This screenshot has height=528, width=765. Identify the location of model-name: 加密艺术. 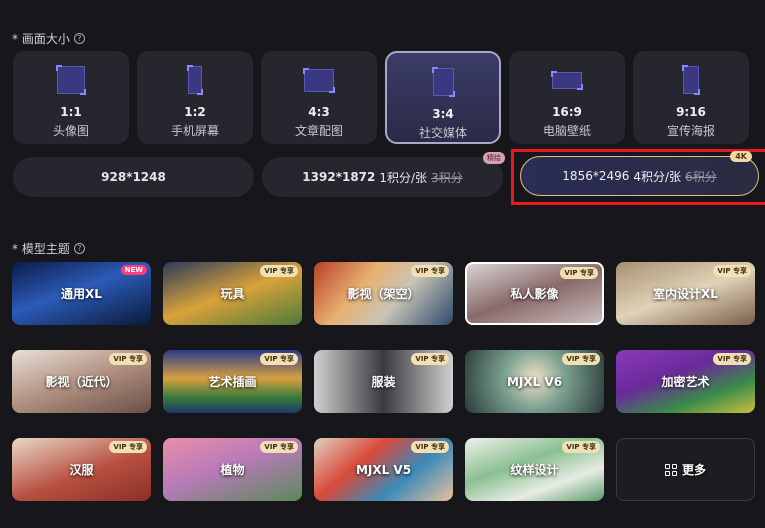
(685, 382).